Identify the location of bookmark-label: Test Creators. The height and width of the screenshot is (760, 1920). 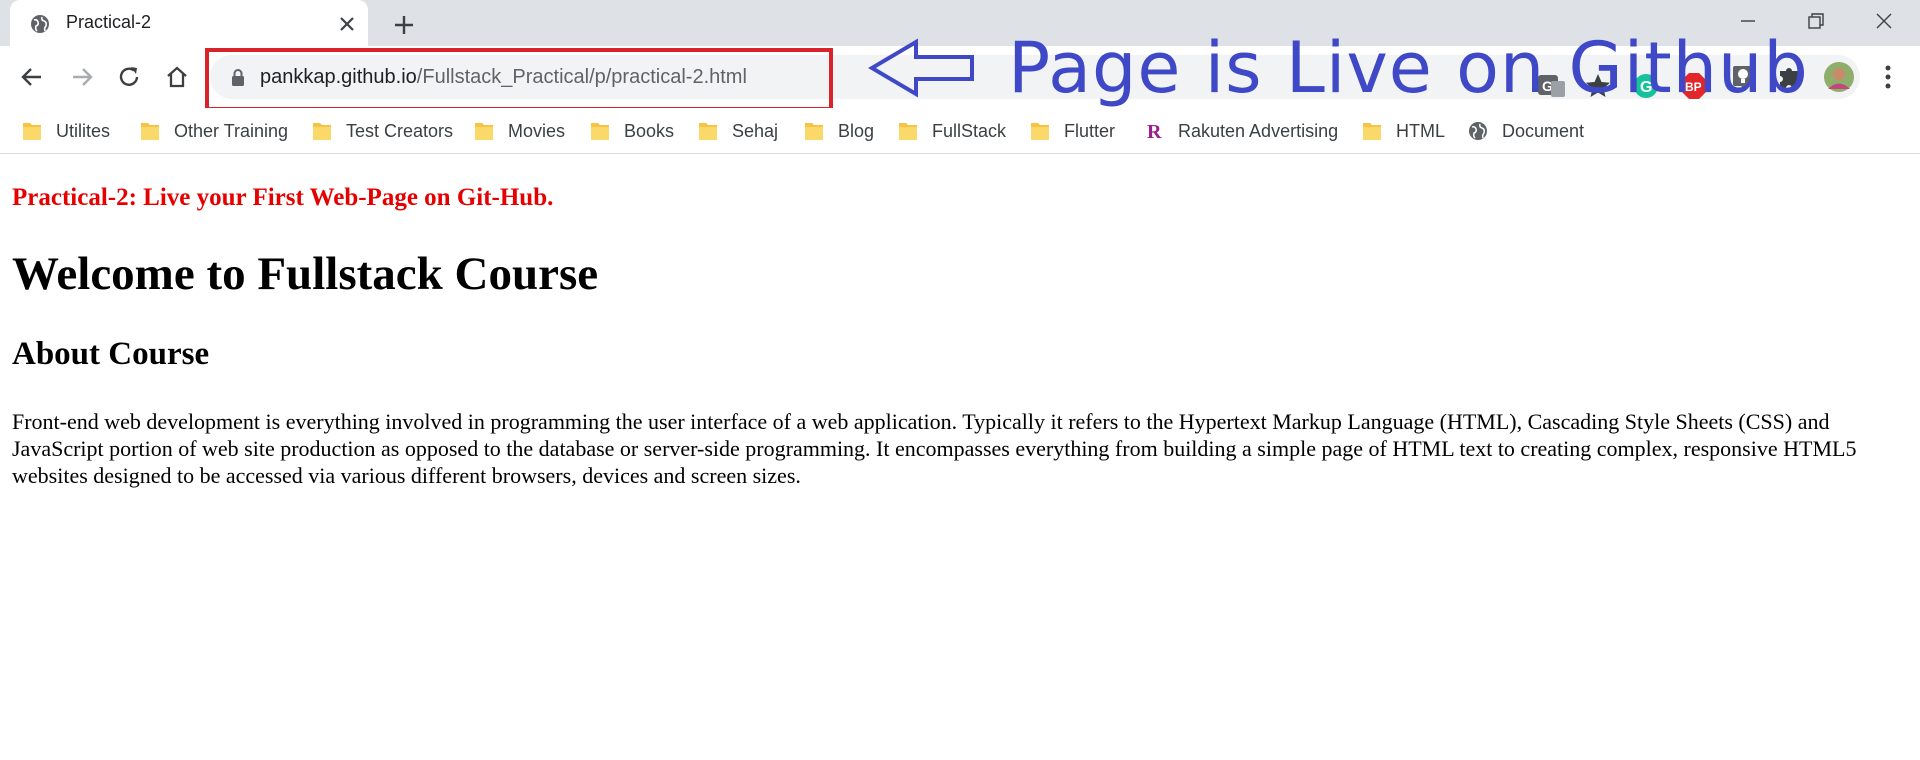
(400, 130).